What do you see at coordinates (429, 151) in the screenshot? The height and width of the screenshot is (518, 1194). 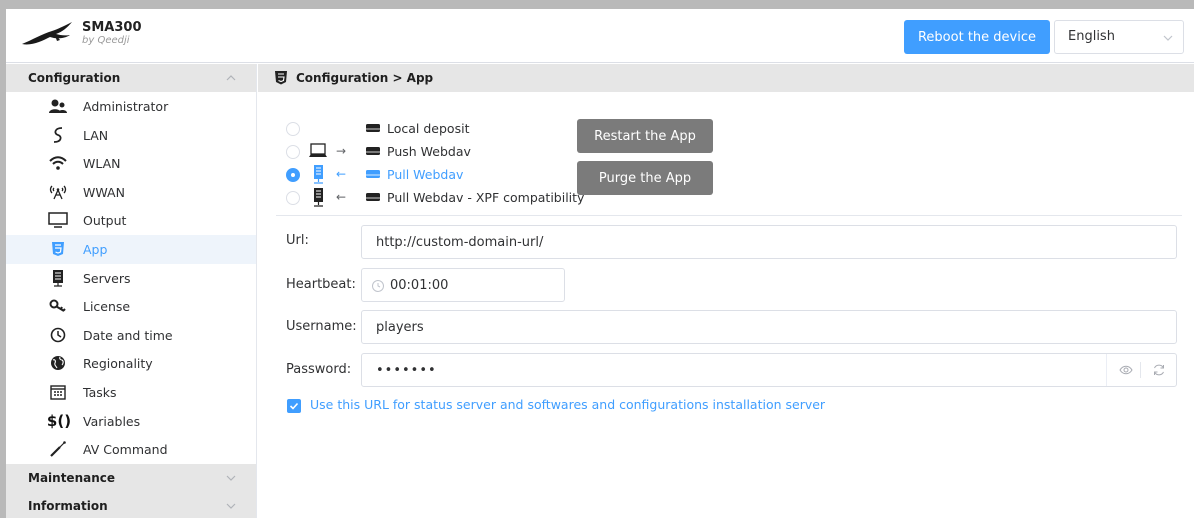 I see `source-label: Push Webdav` at bounding box center [429, 151].